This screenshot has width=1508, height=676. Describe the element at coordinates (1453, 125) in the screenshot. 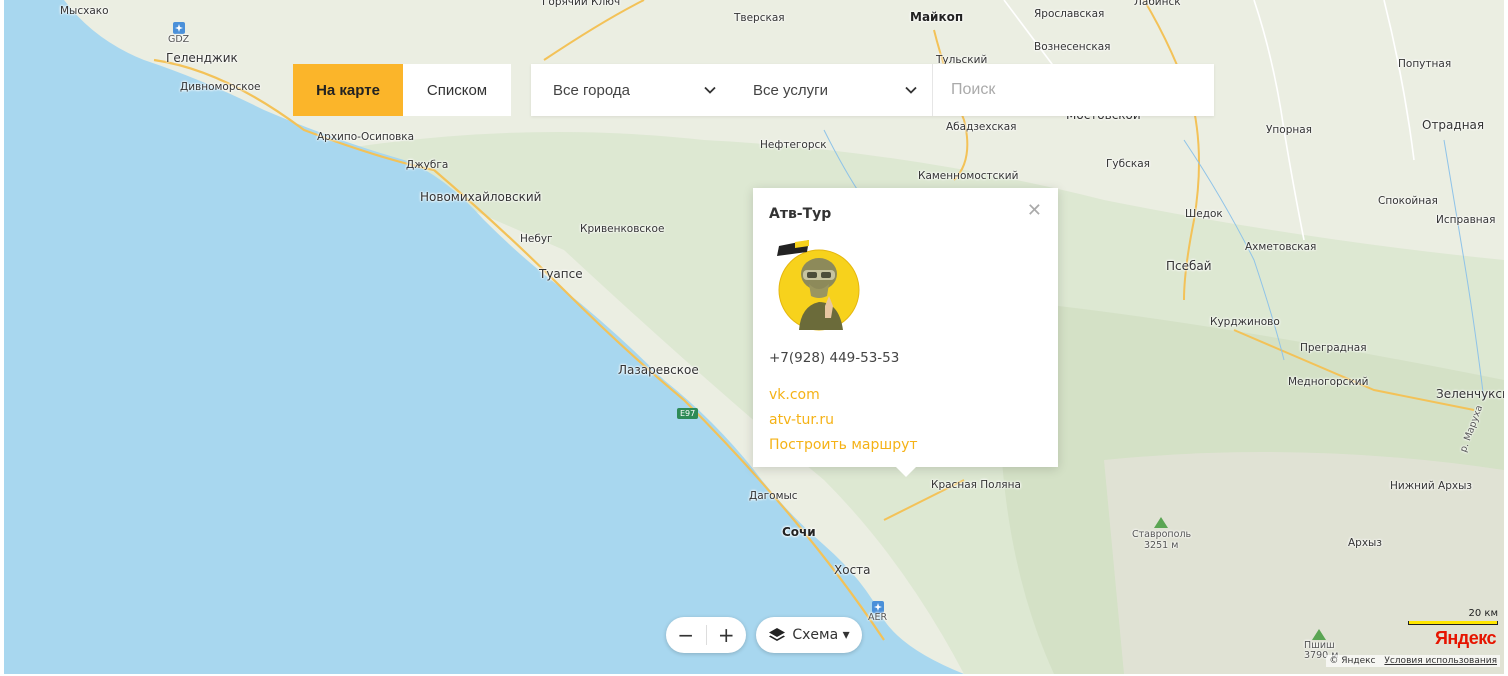

I see `map-label-otradnaya: Отрадная` at that location.